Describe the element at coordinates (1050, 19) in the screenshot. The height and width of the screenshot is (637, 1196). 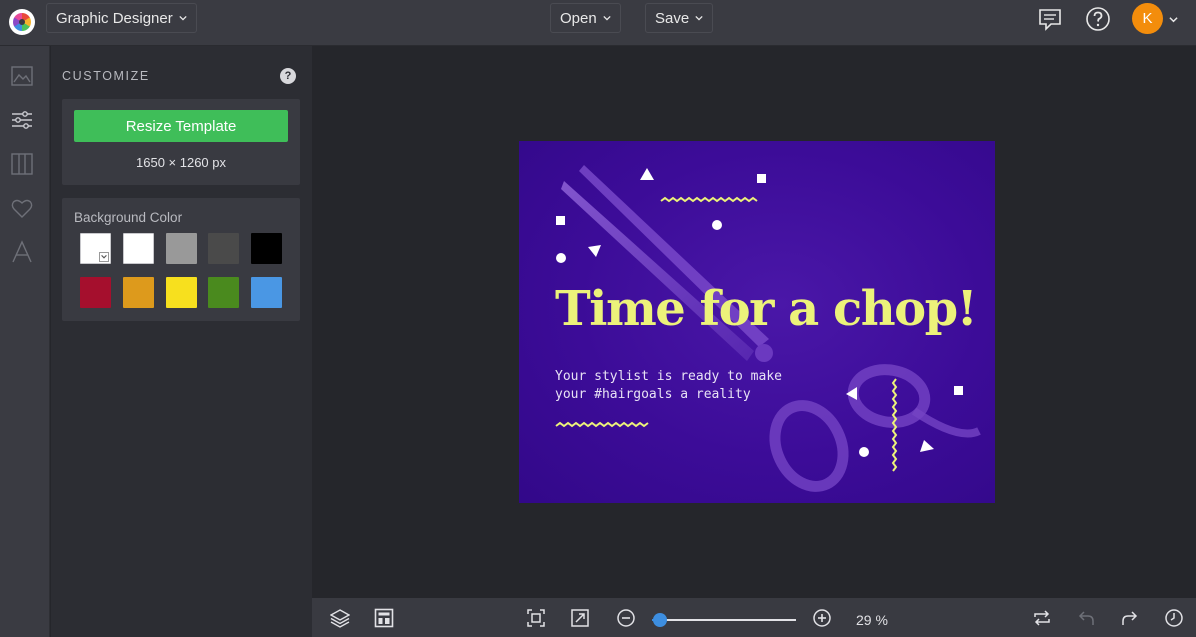
I see `comment-icon` at that location.